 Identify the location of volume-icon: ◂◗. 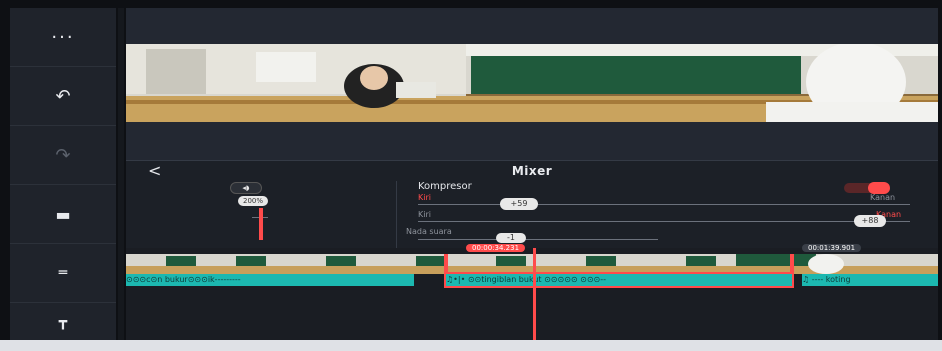
(246, 188).